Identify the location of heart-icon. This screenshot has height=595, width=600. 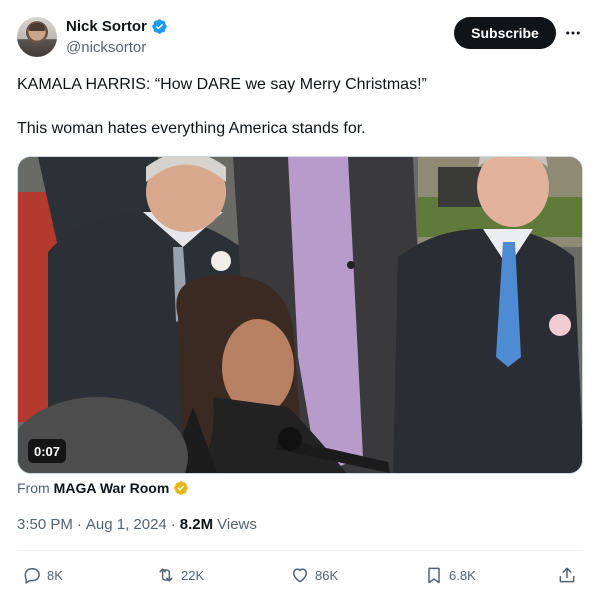
(300, 575).